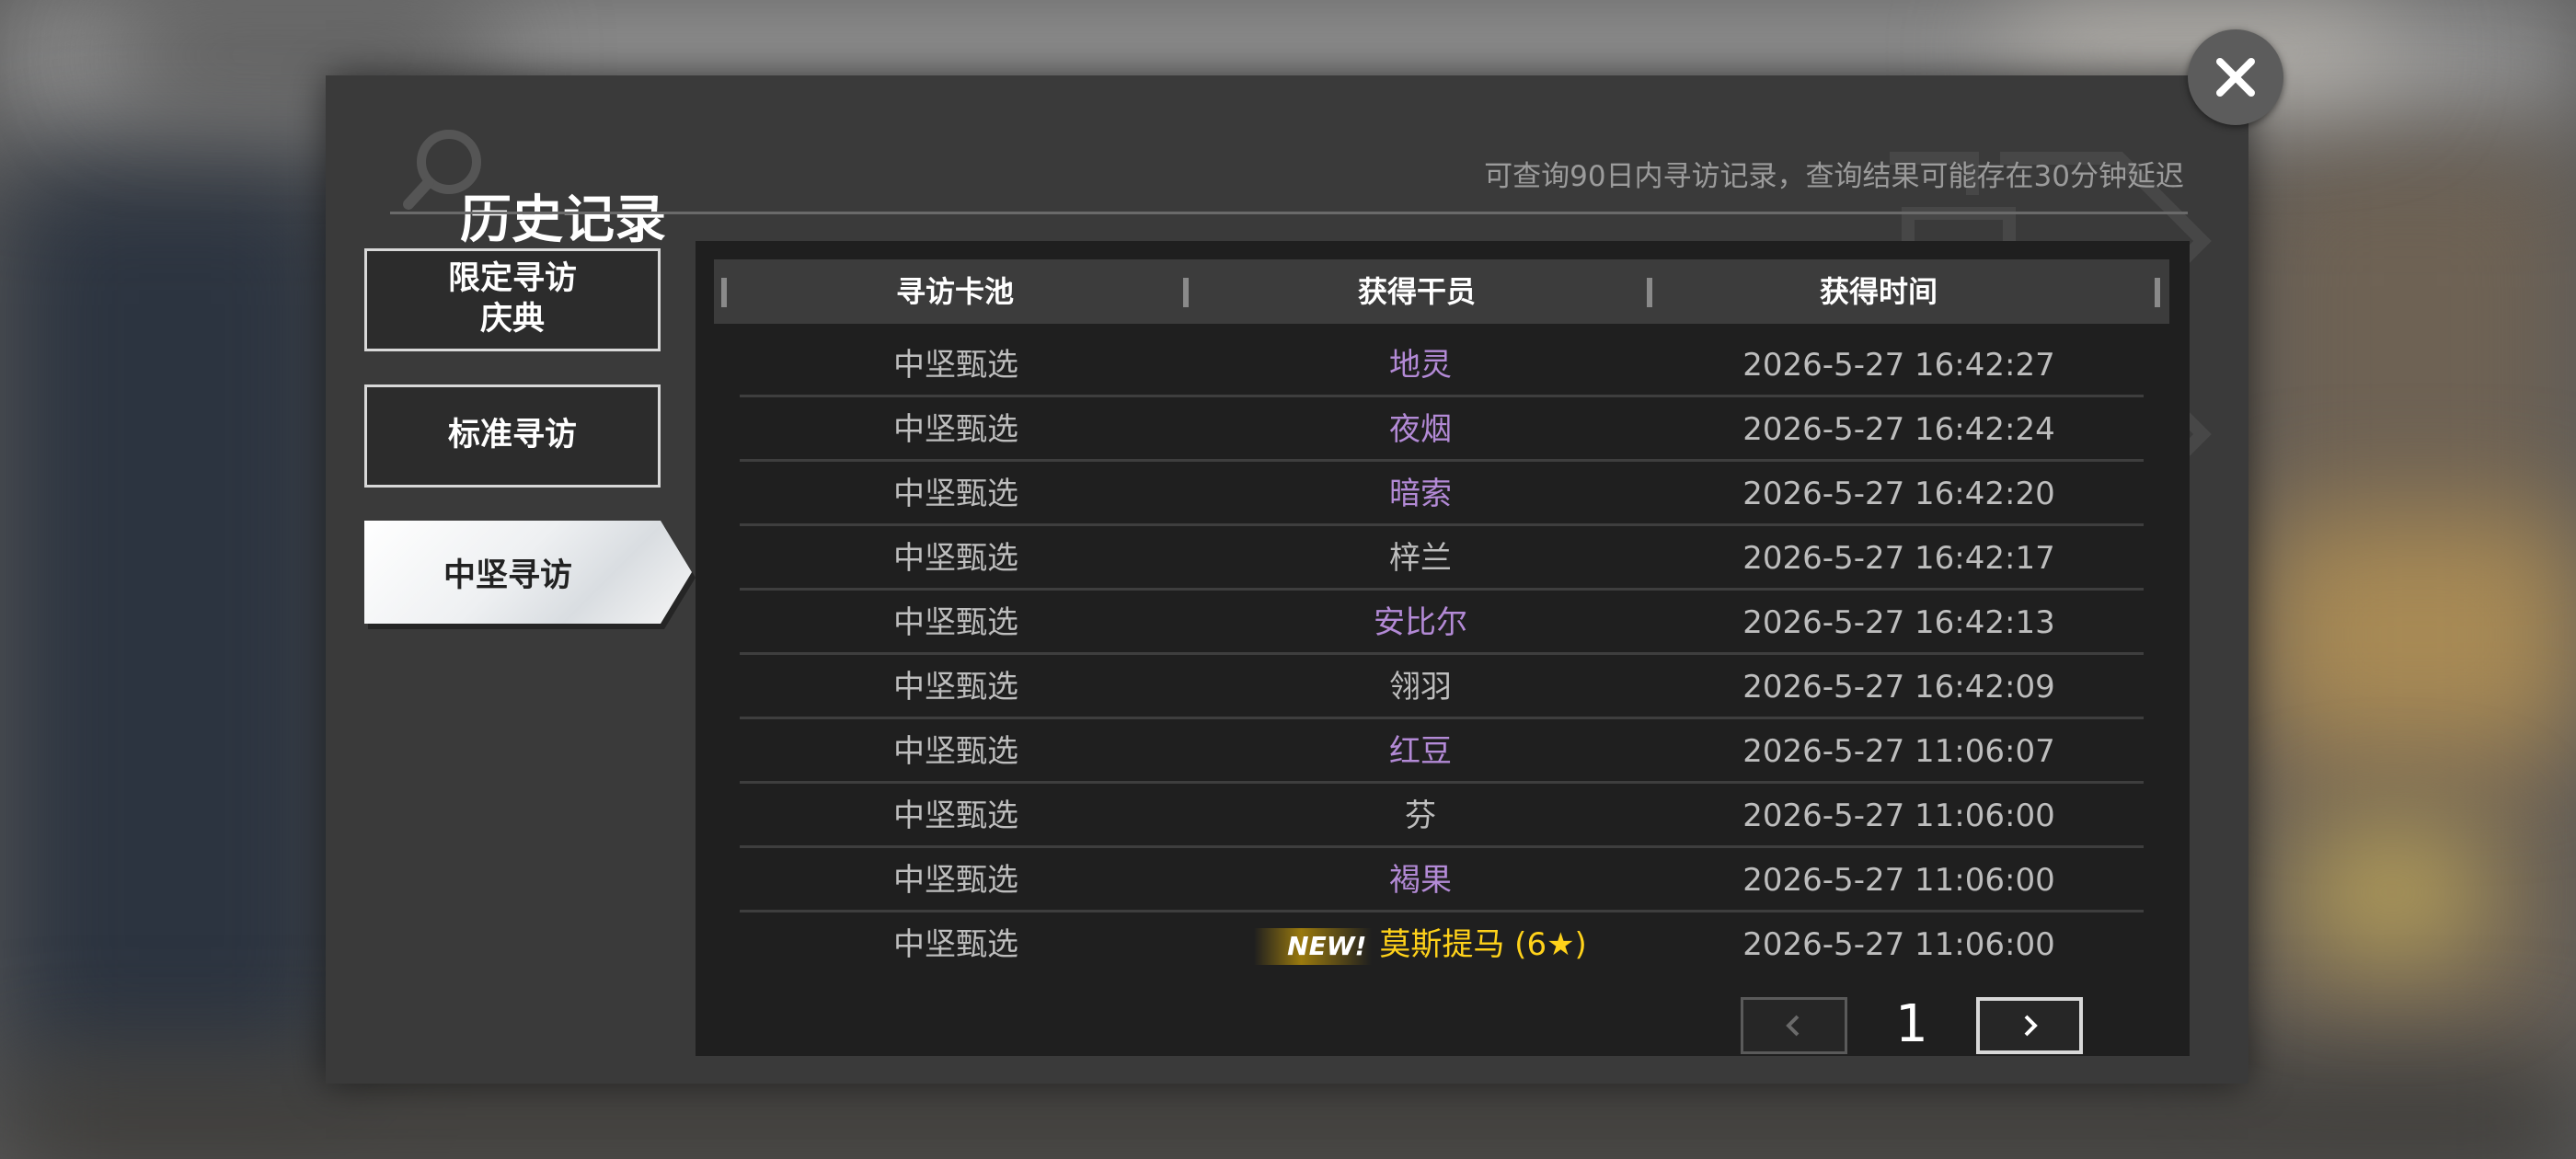  I want to click on next-page-button, so click(2029, 1025).